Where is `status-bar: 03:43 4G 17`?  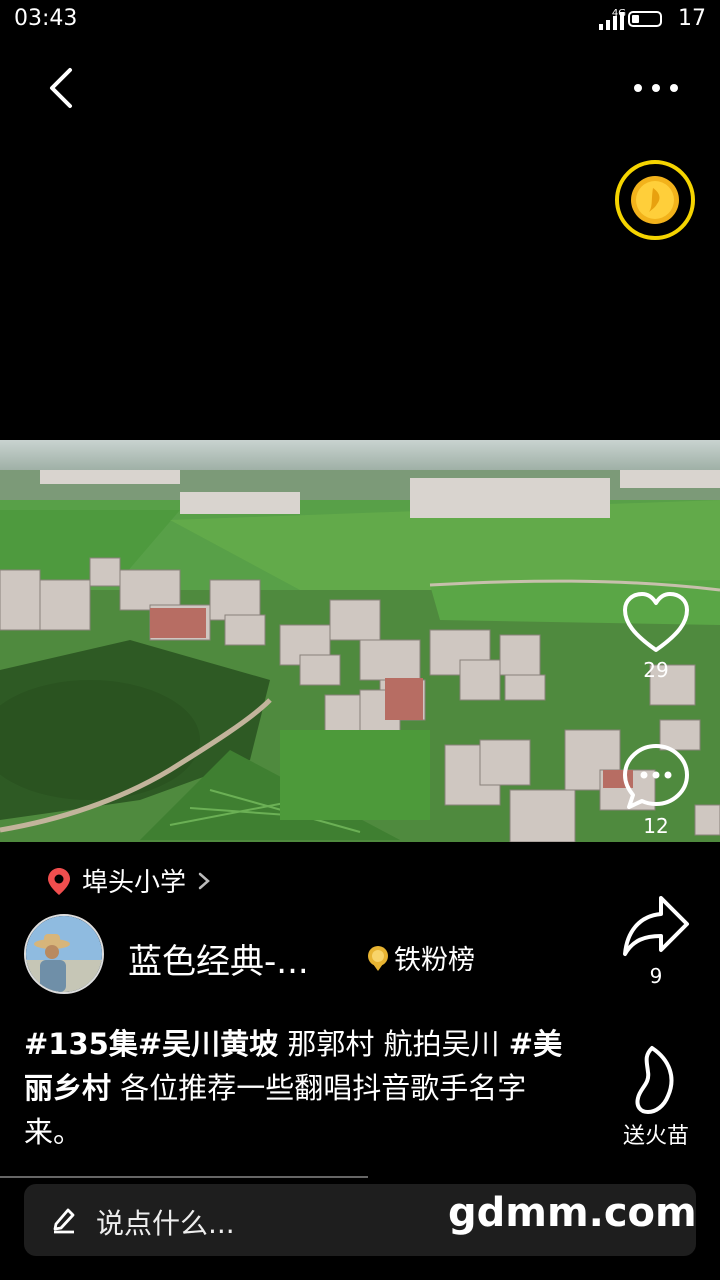
status-bar: 03:43 4G 17 is located at coordinates (360, 20).